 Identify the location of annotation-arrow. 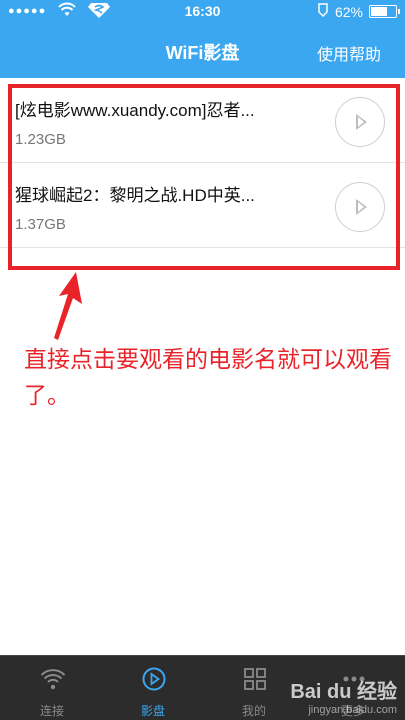
(68, 306).